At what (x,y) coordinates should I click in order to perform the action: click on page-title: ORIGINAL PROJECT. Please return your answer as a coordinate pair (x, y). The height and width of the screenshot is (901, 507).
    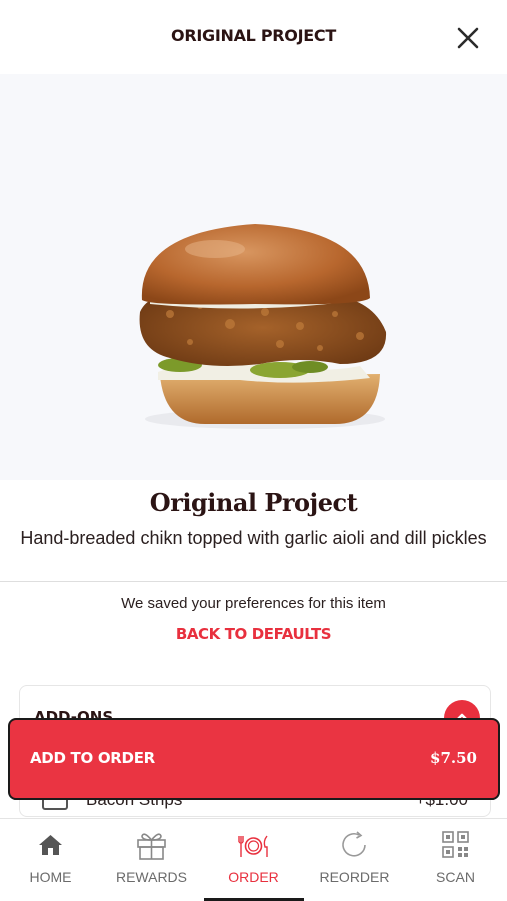
    Looking at the image, I should click on (253, 35).